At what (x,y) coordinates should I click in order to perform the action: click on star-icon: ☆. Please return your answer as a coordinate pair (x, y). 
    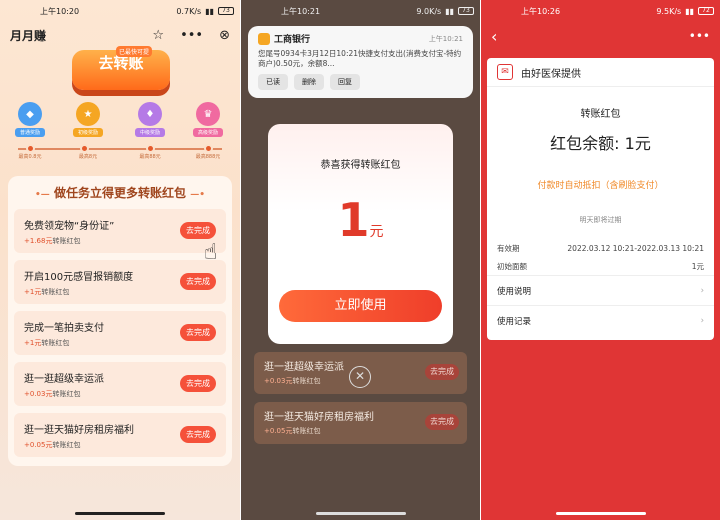
    Looking at the image, I should click on (158, 35).